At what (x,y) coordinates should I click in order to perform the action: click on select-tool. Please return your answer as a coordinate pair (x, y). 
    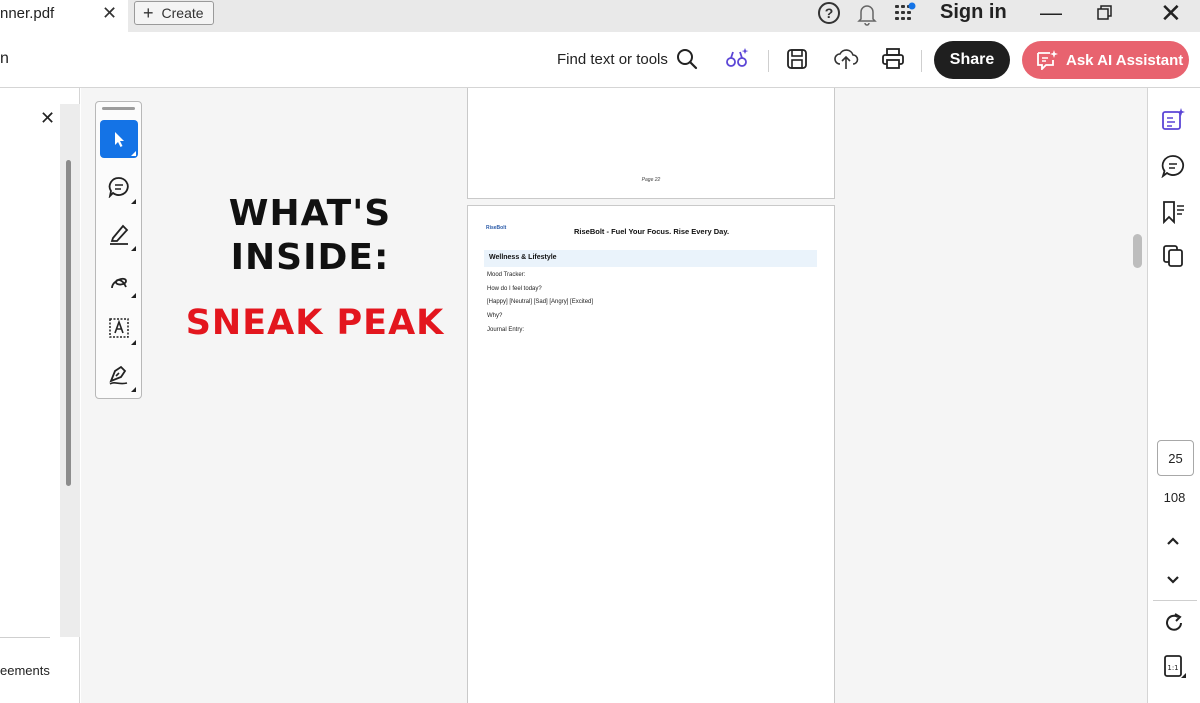
    Looking at the image, I should click on (119, 139).